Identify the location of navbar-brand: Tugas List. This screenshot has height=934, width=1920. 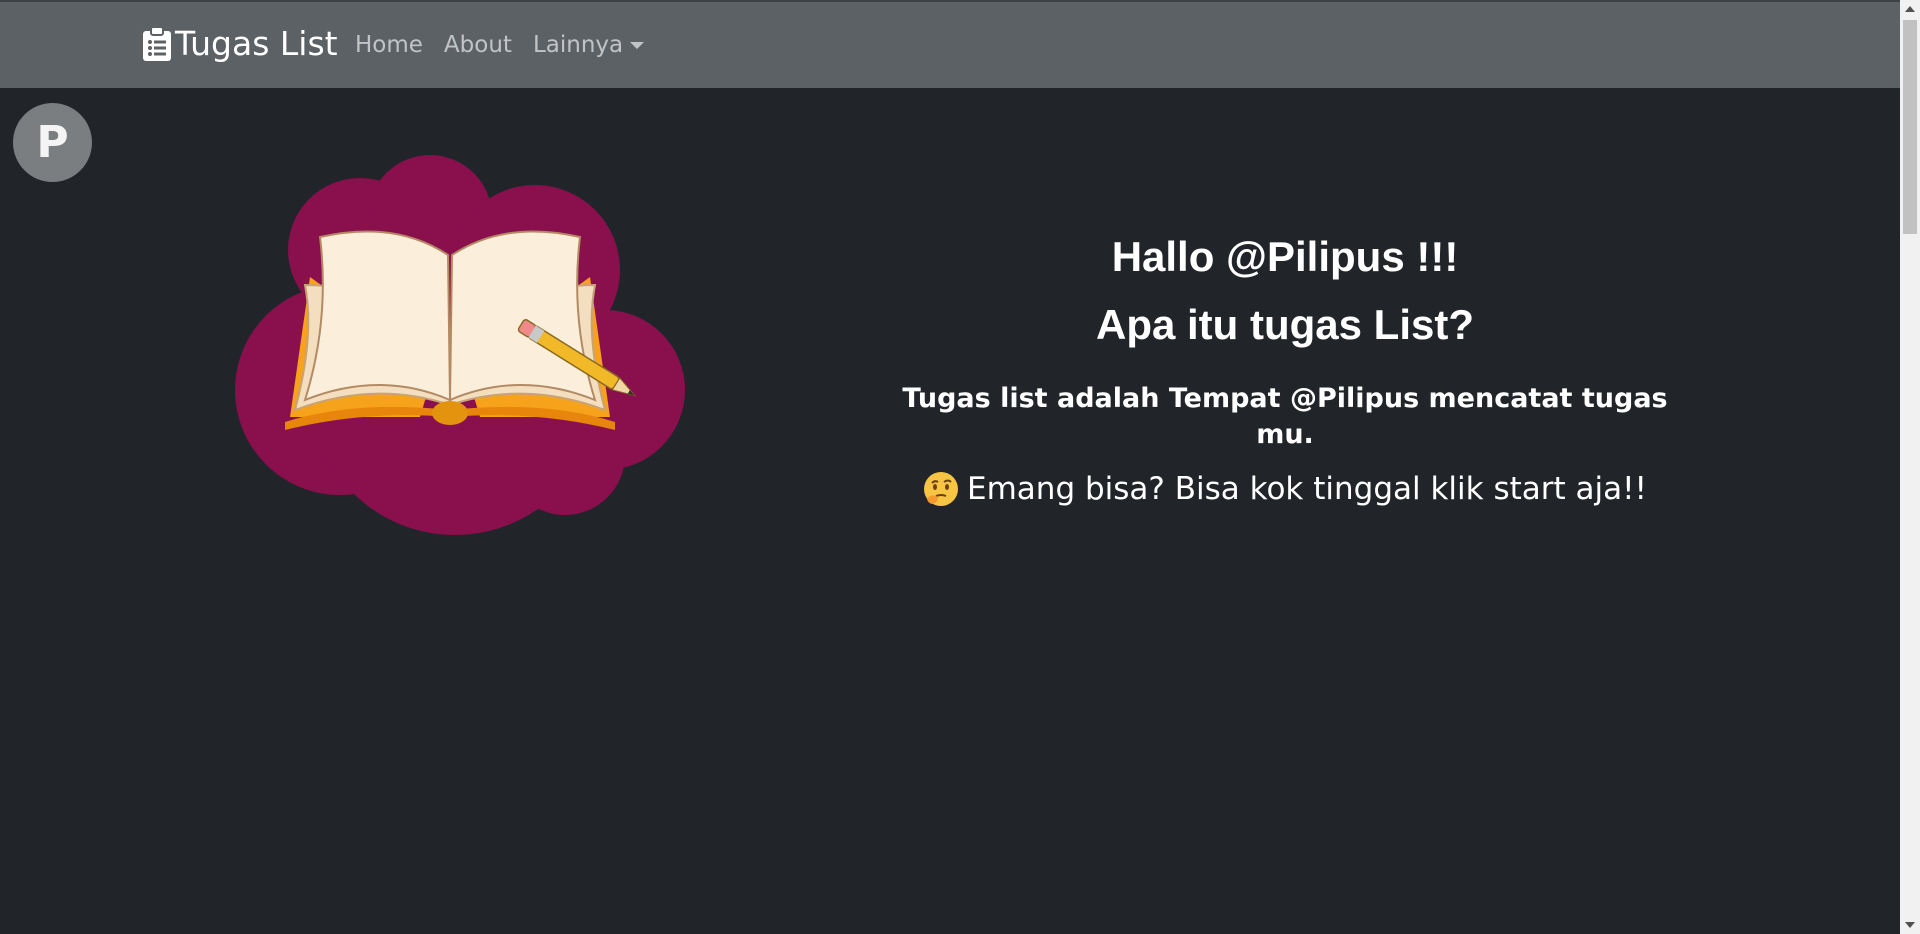
(240, 43).